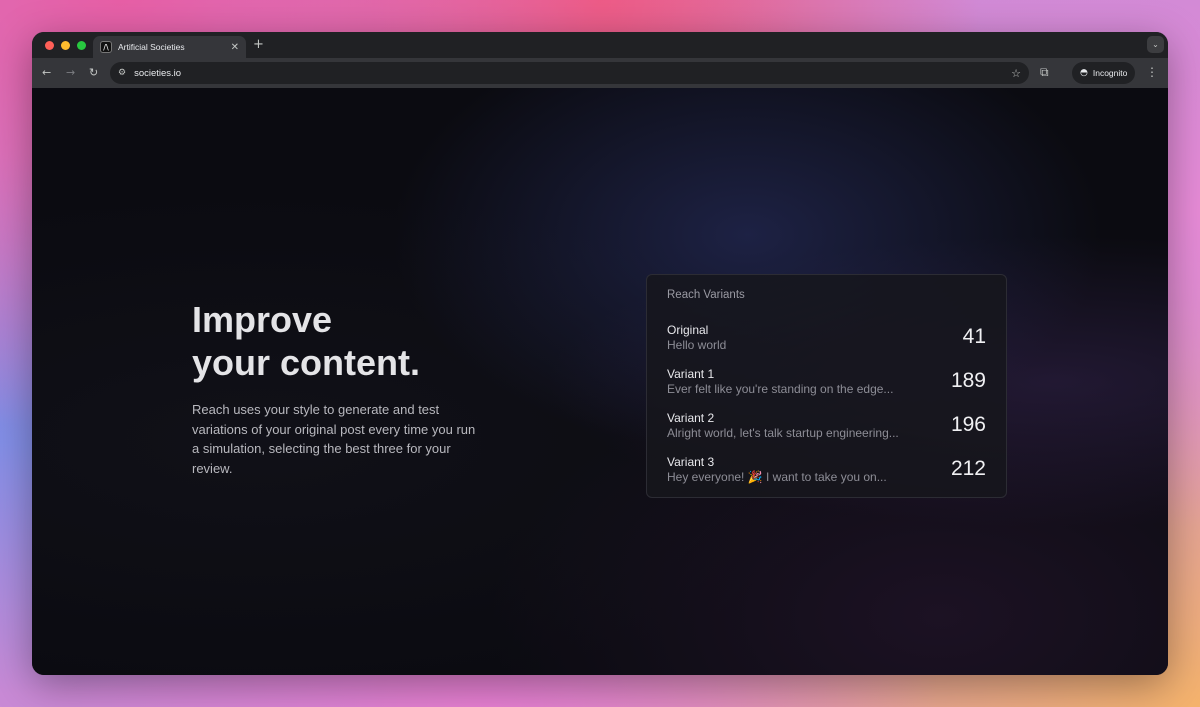 This screenshot has height=707, width=1200. I want to click on incognito-badge: ◓ Incognito, so click(1104, 73).